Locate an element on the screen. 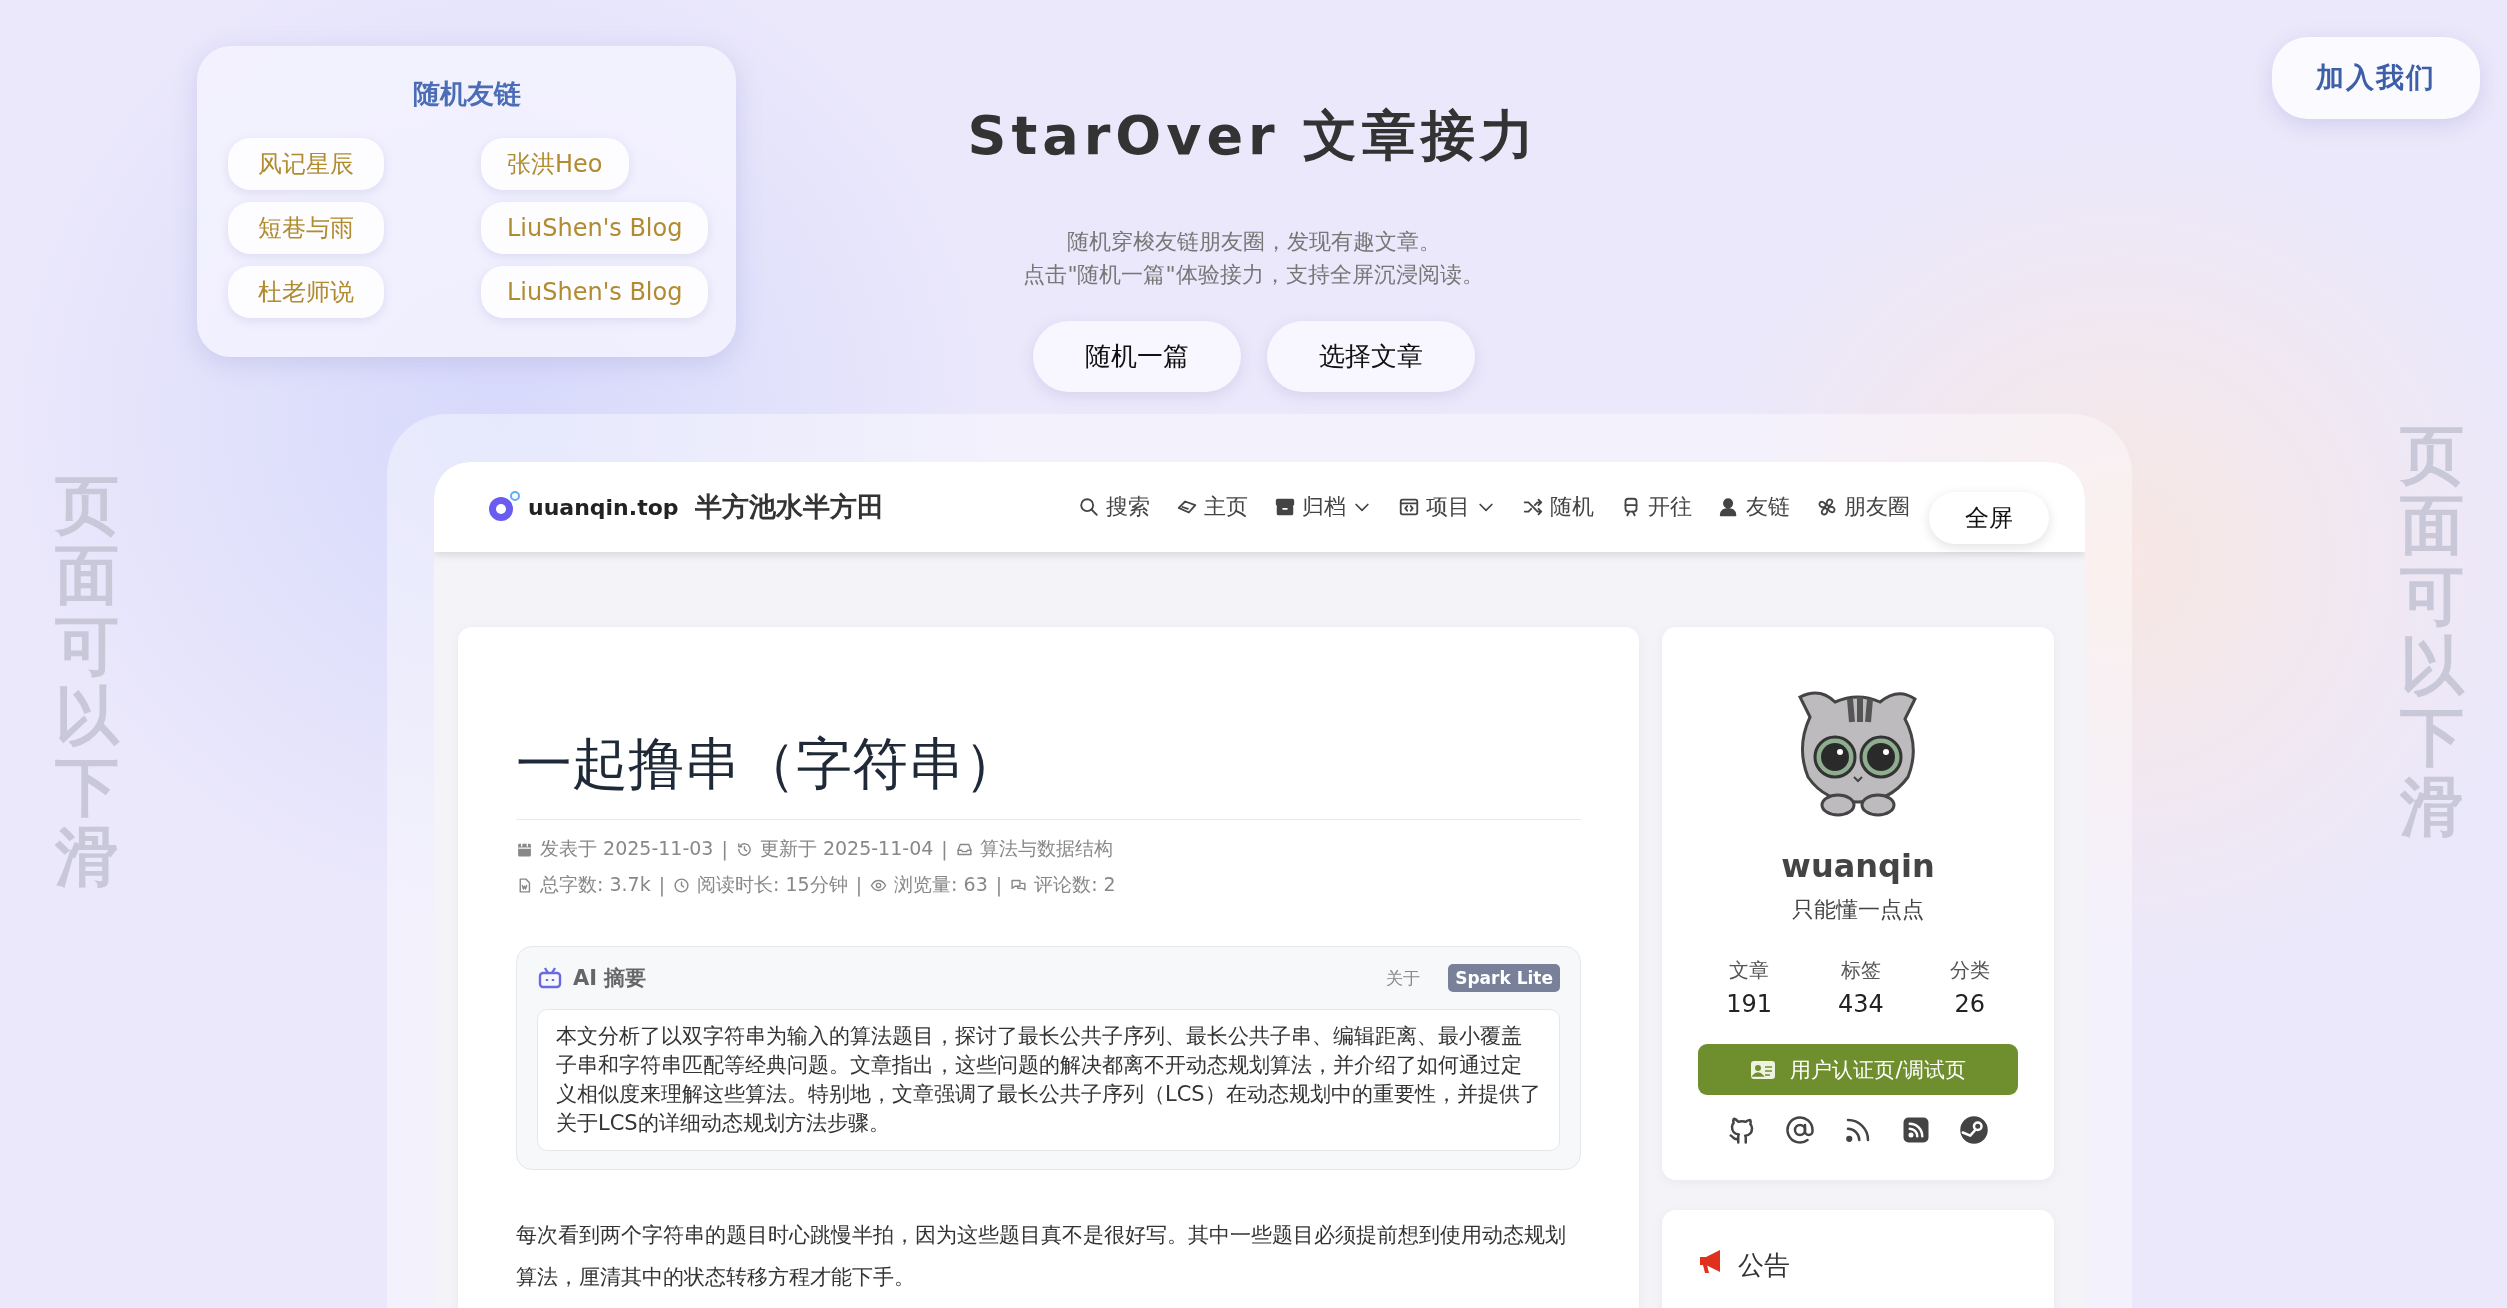 The image size is (2507, 1308). ai-summary-title: AI 摘要 is located at coordinates (610, 978).